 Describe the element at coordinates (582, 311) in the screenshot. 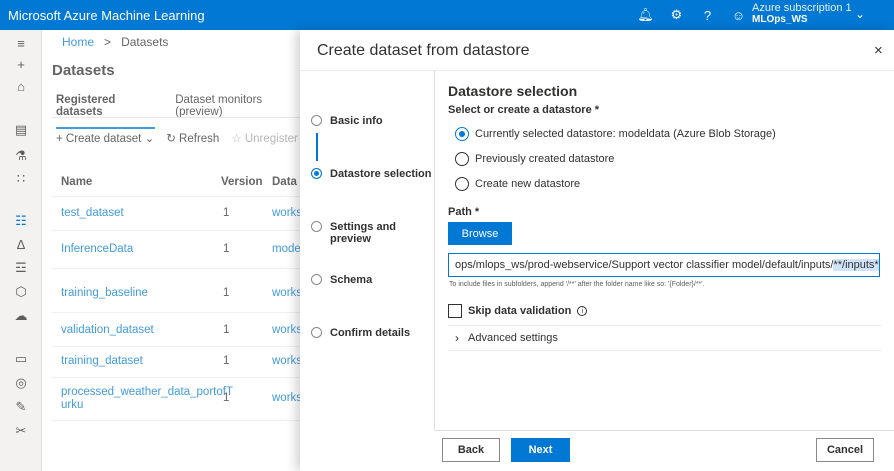

I see `info-icon: i` at that location.